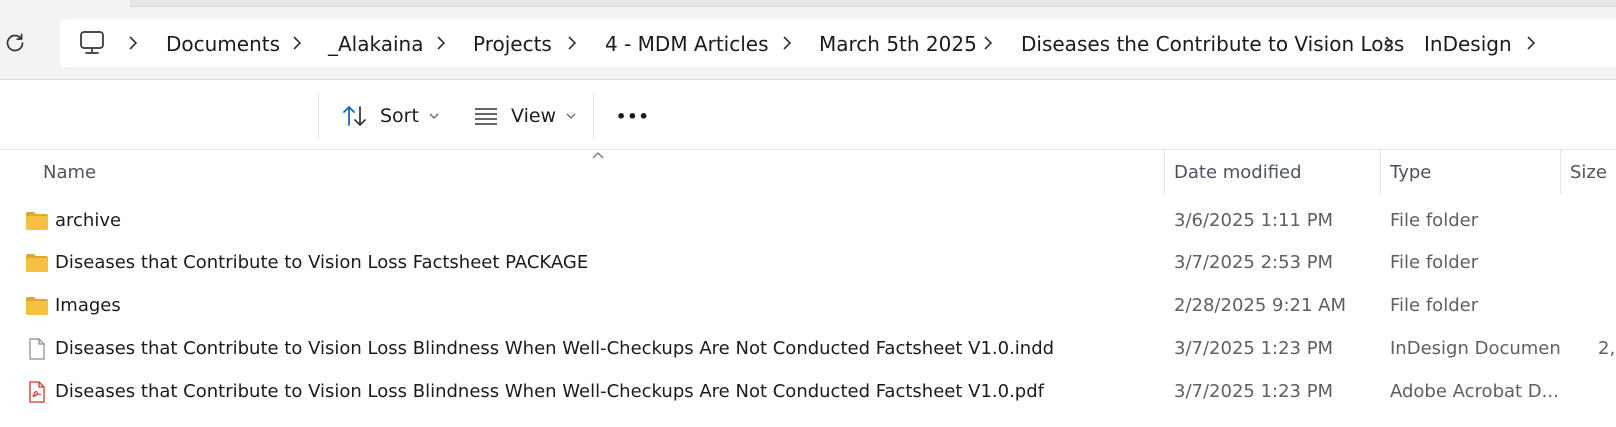 The image size is (1616, 427). What do you see at coordinates (898, 44) in the screenshot?
I see `breadcrumb-march-5th: March 5th 2025` at bounding box center [898, 44].